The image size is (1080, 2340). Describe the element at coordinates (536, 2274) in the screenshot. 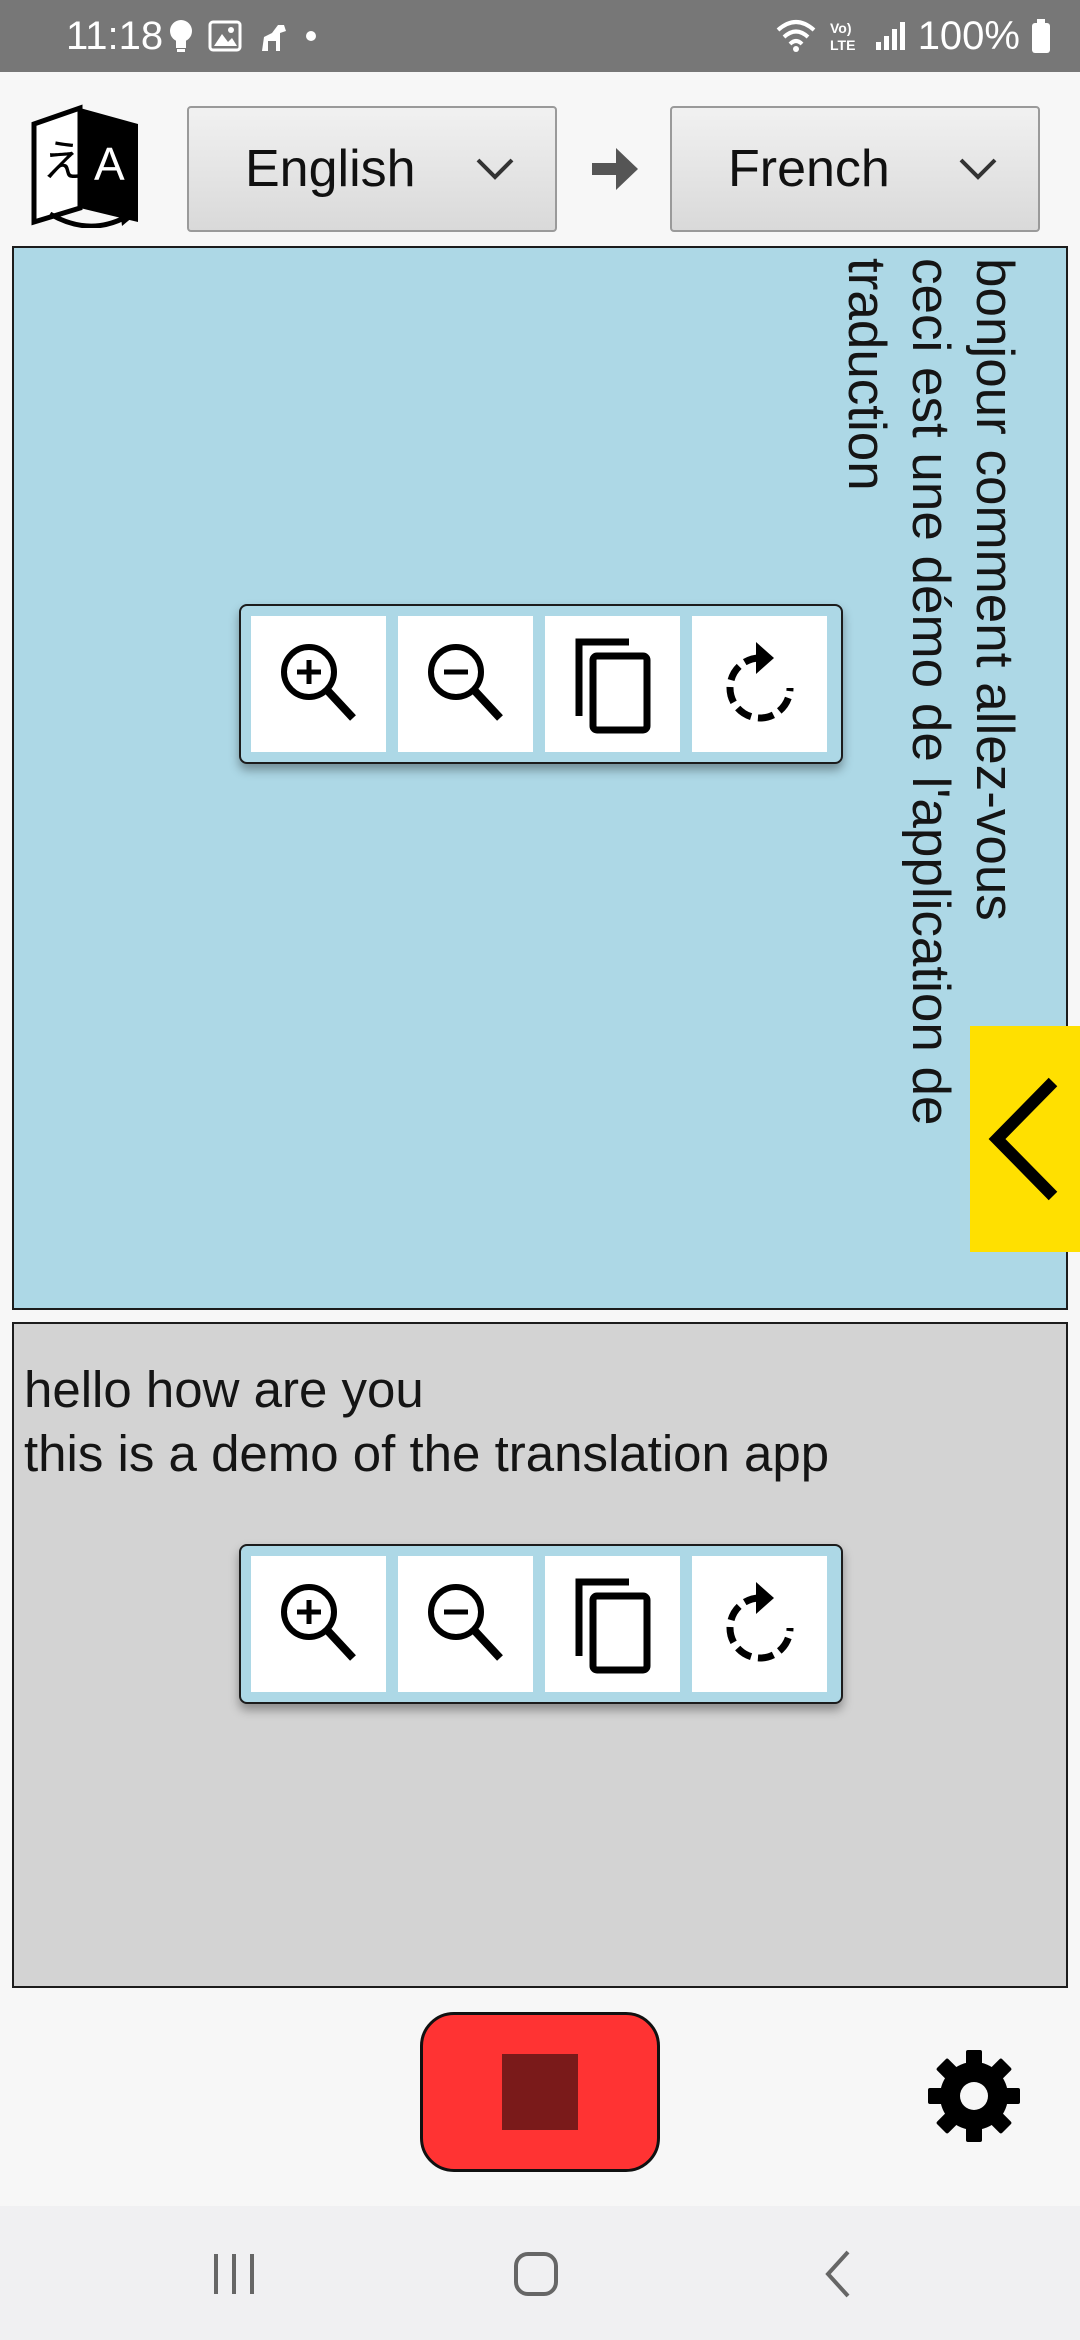

I see `home-icon` at that location.